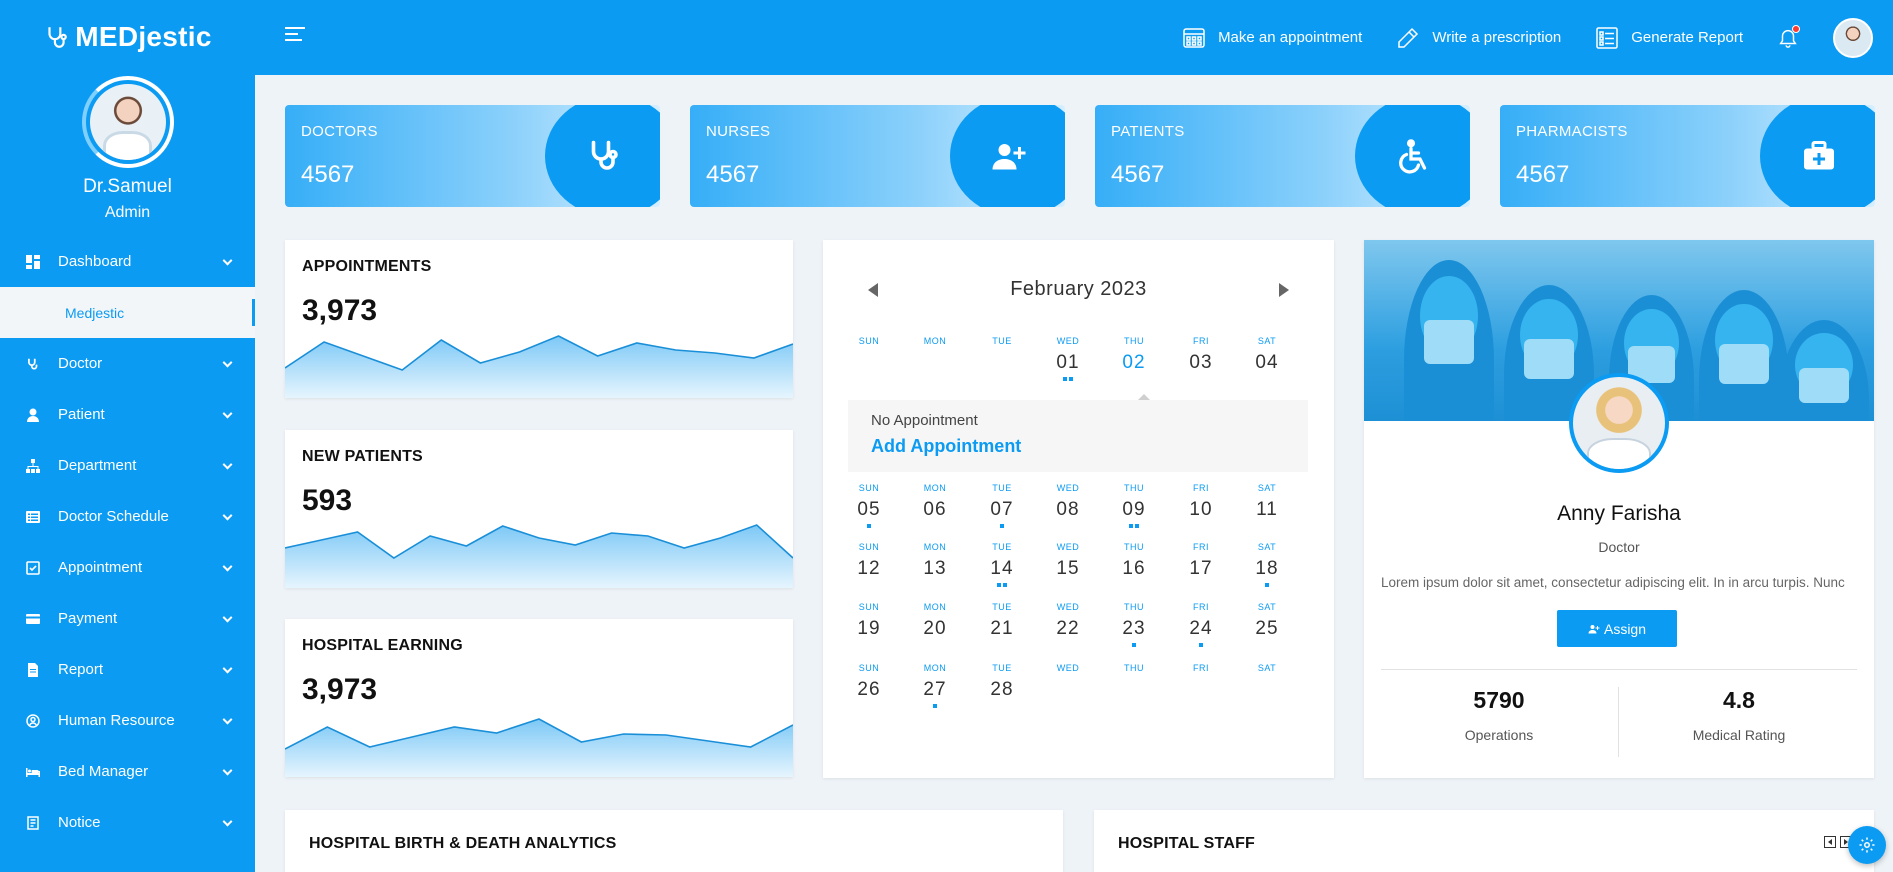 The height and width of the screenshot is (872, 1893). I want to click on day-of-week: WED, so click(1068, 668).